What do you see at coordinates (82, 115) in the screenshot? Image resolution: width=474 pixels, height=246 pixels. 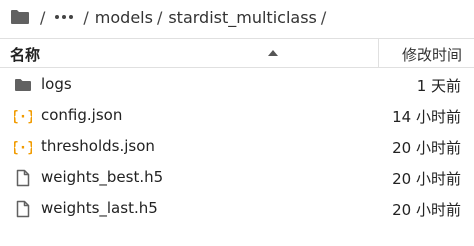 I see `file-name: config.json` at bounding box center [82, 115].